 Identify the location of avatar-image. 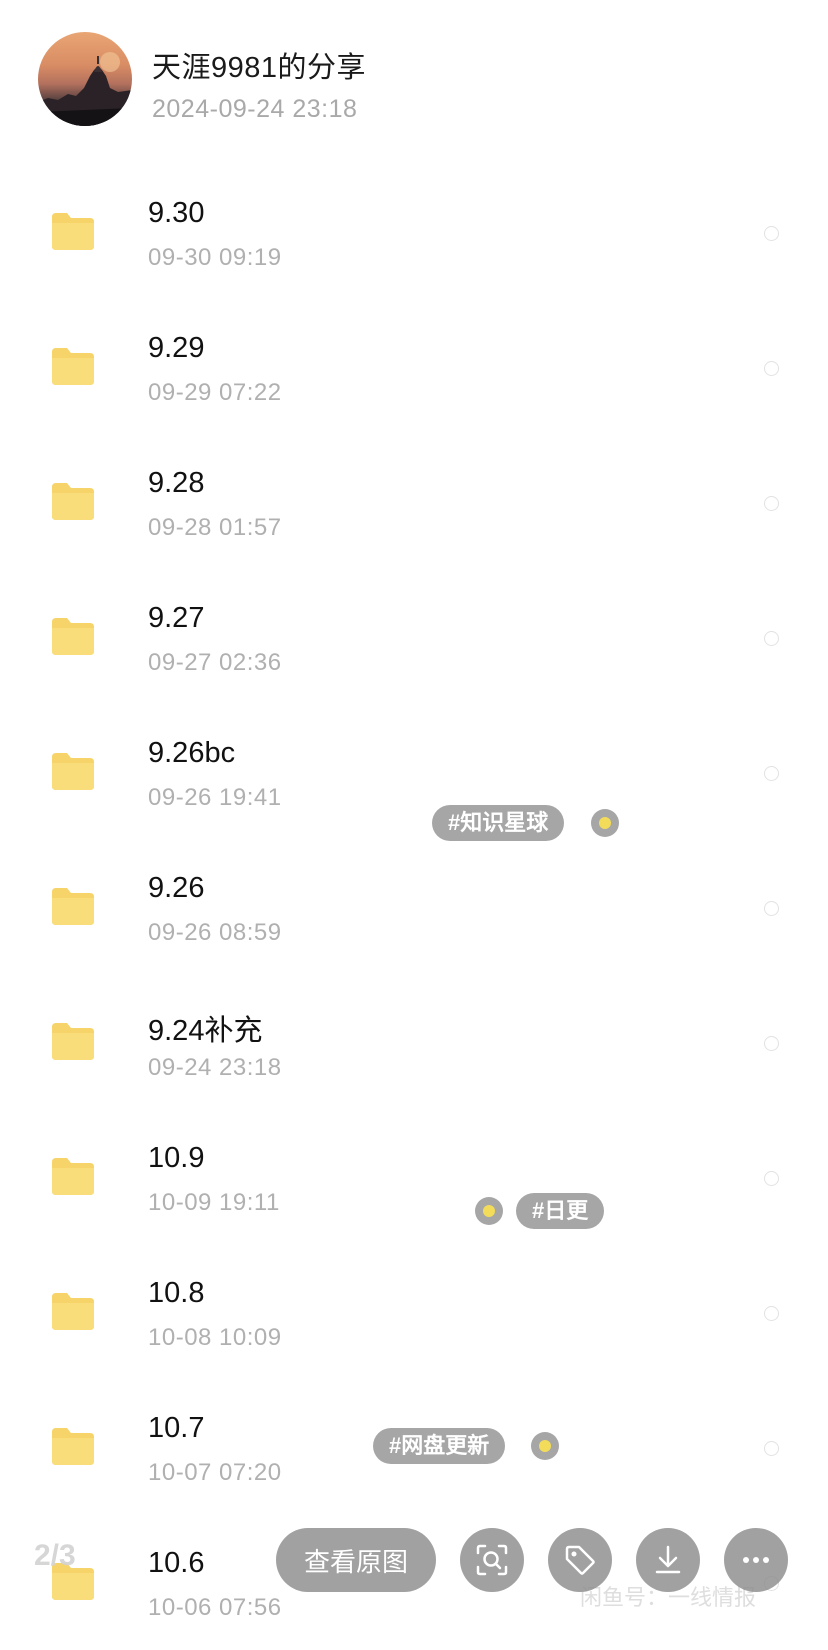
(85, 89).